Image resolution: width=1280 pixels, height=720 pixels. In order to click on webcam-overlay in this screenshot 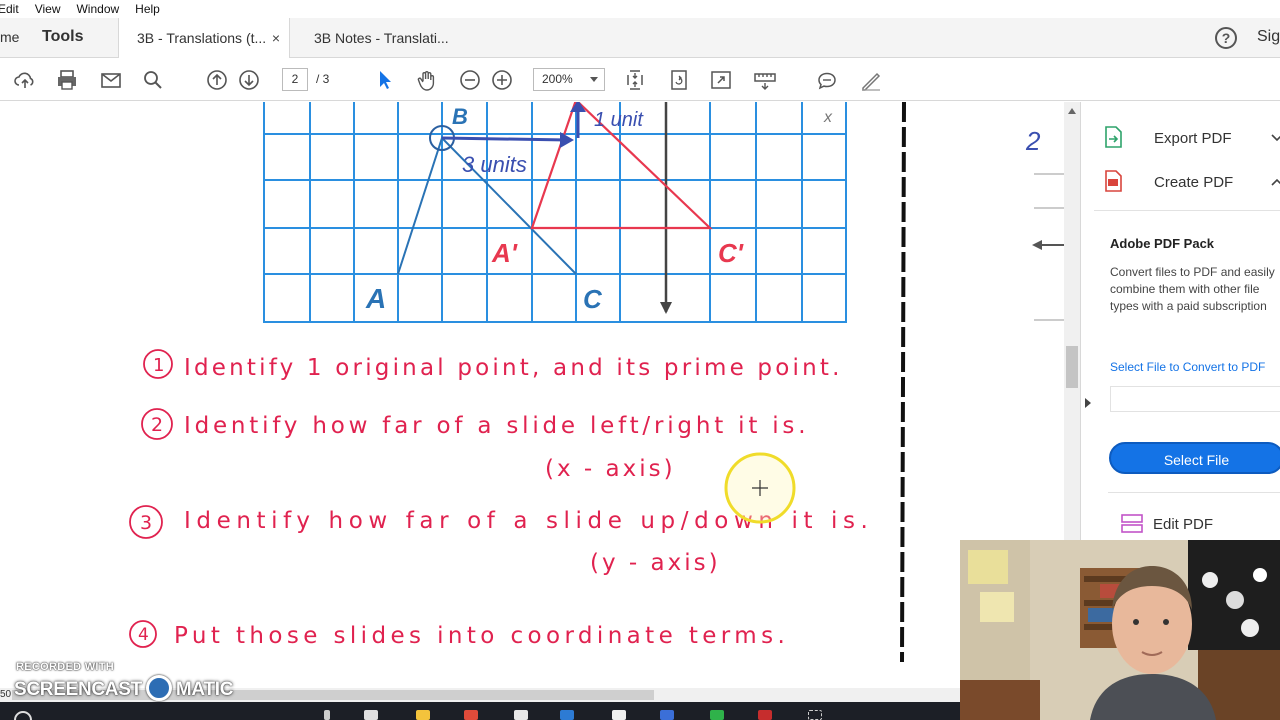, I will do `click(1120, 630)`.